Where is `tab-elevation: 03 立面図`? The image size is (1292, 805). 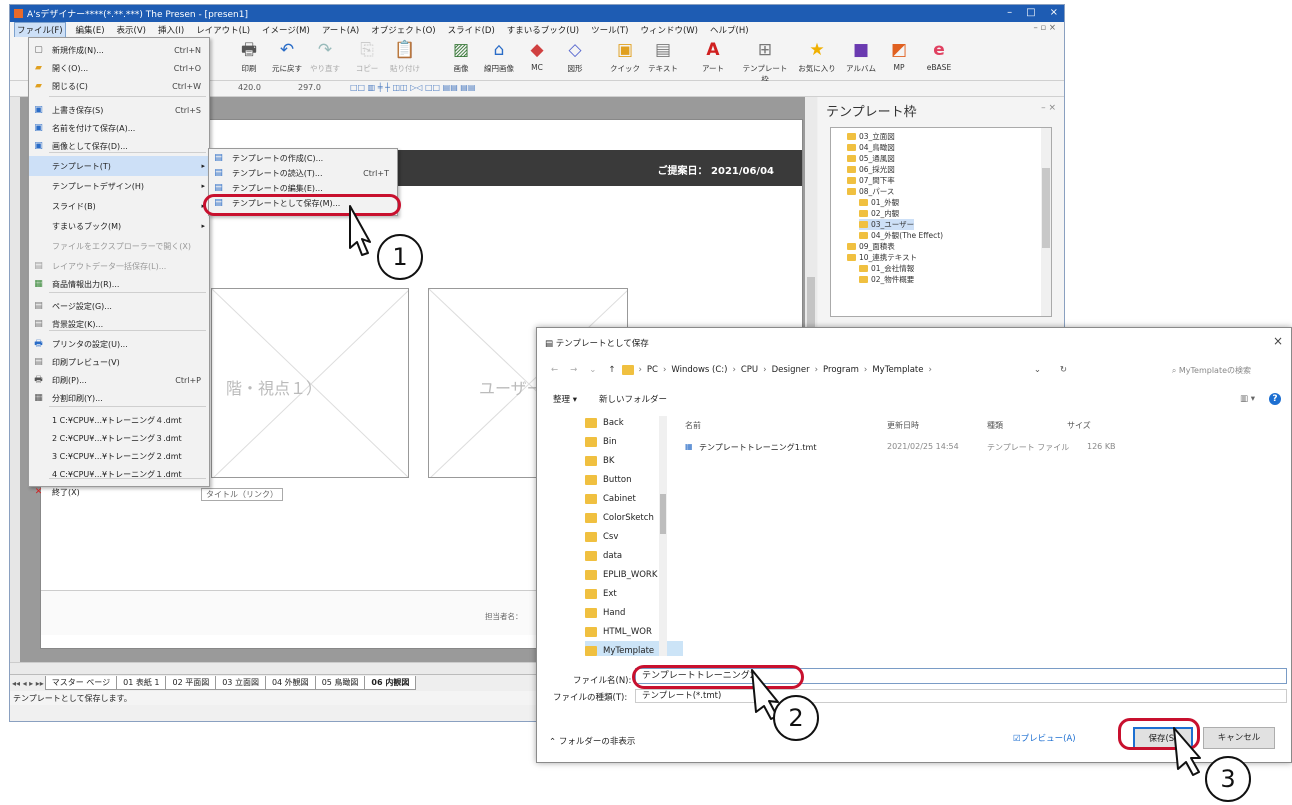 tab-elevation: 03 立面図 is located at coordinates (240, 683).